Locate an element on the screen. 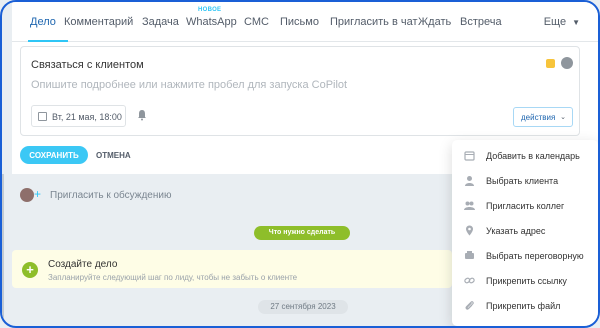 The height and width of the screenshot is (328, 600). menu-item-address: Указать адрес is located at coordinates (525, 232).